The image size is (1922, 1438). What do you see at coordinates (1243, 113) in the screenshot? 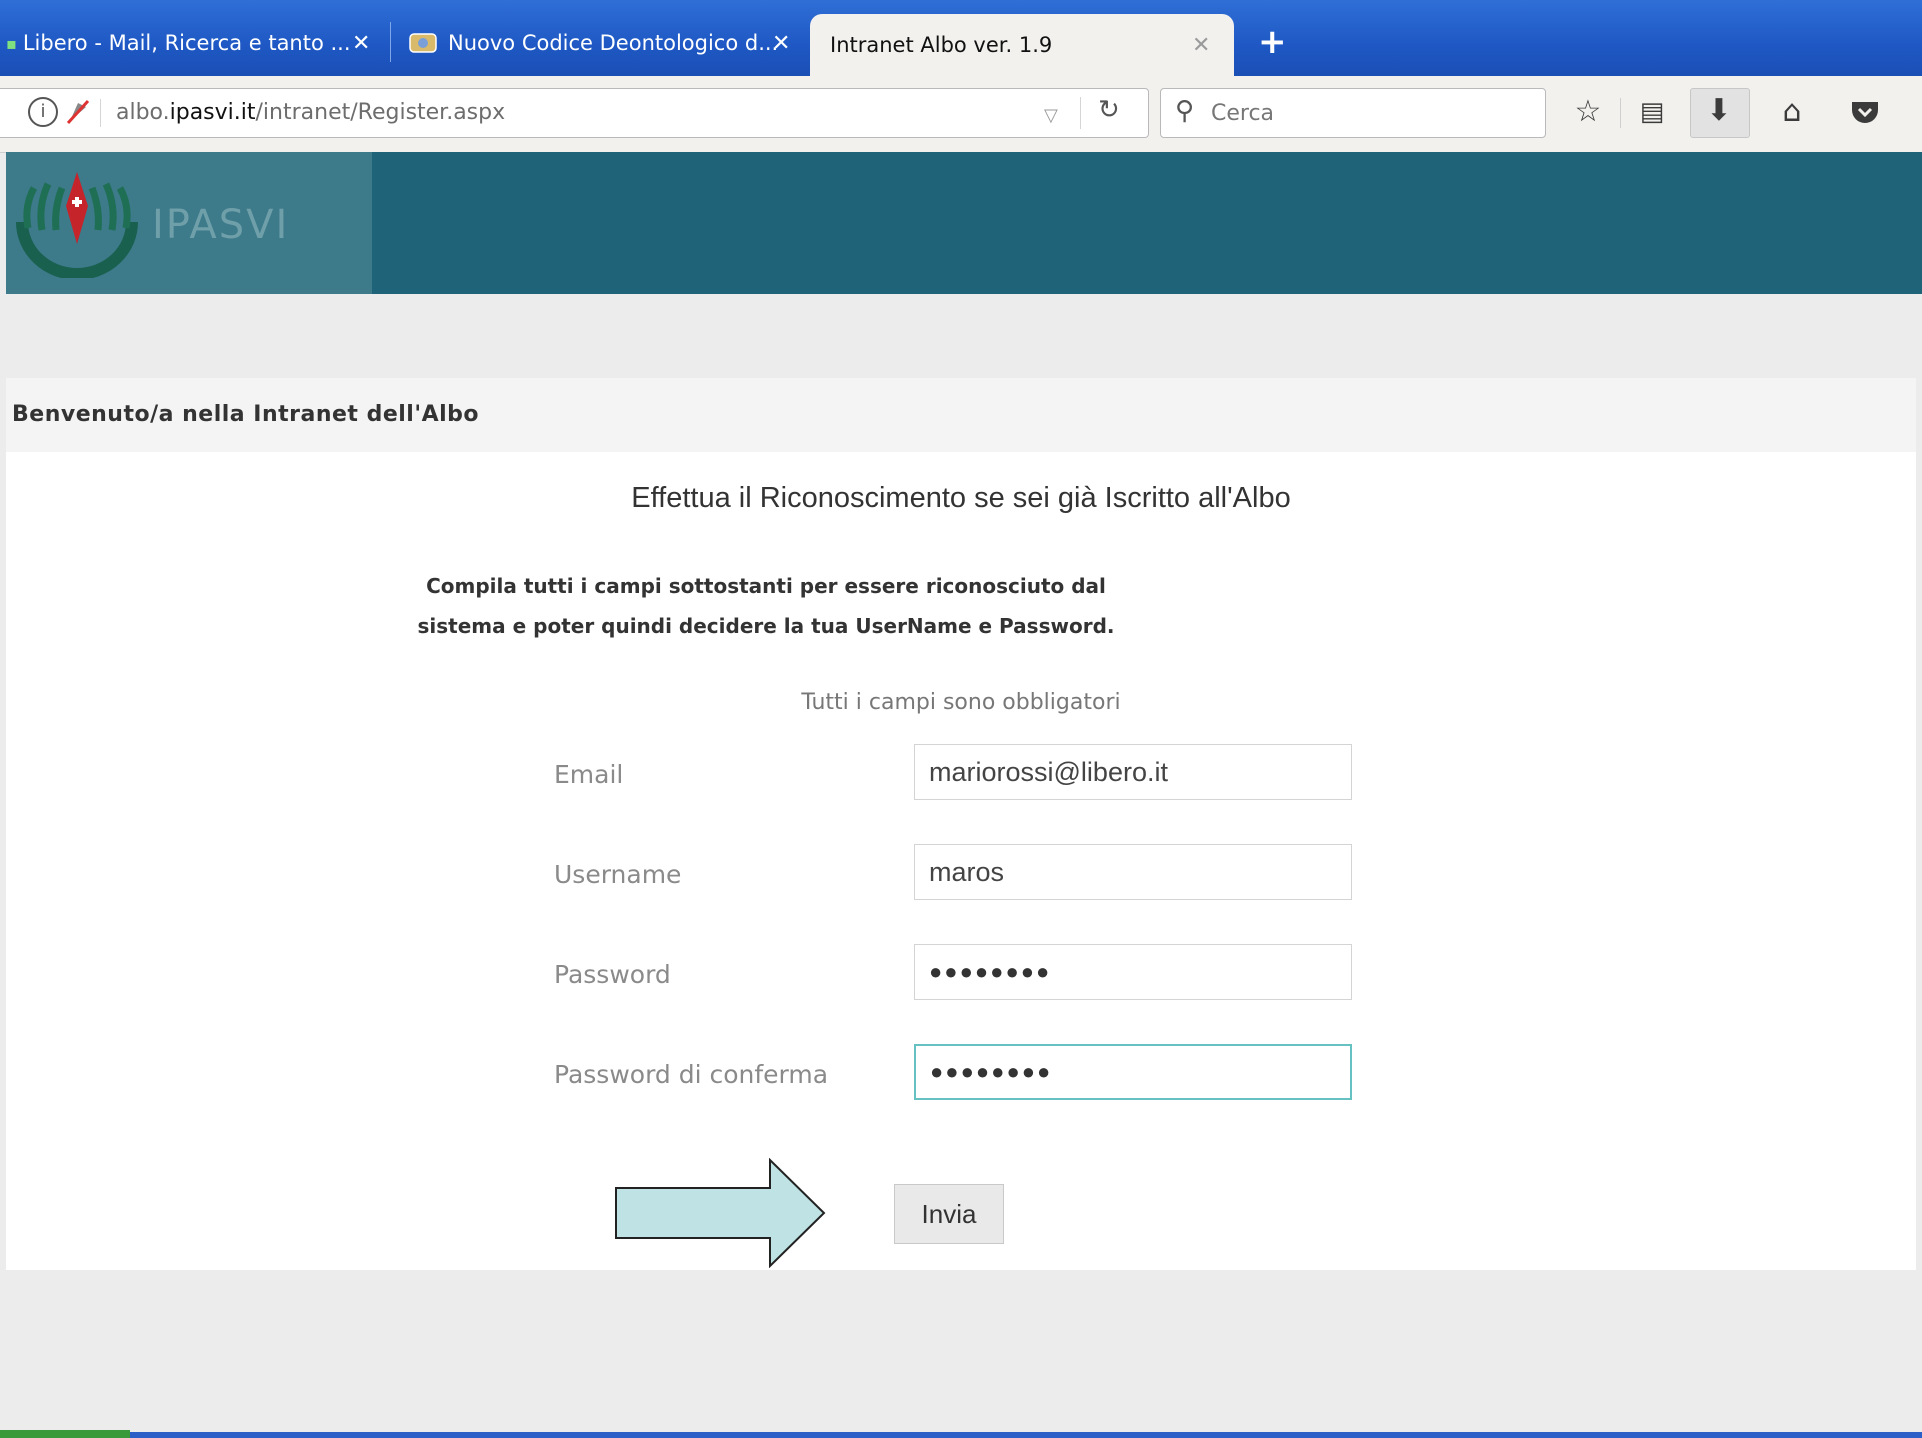
I see `search-placeholder: Cerca` at bounding box center [1243, 113].